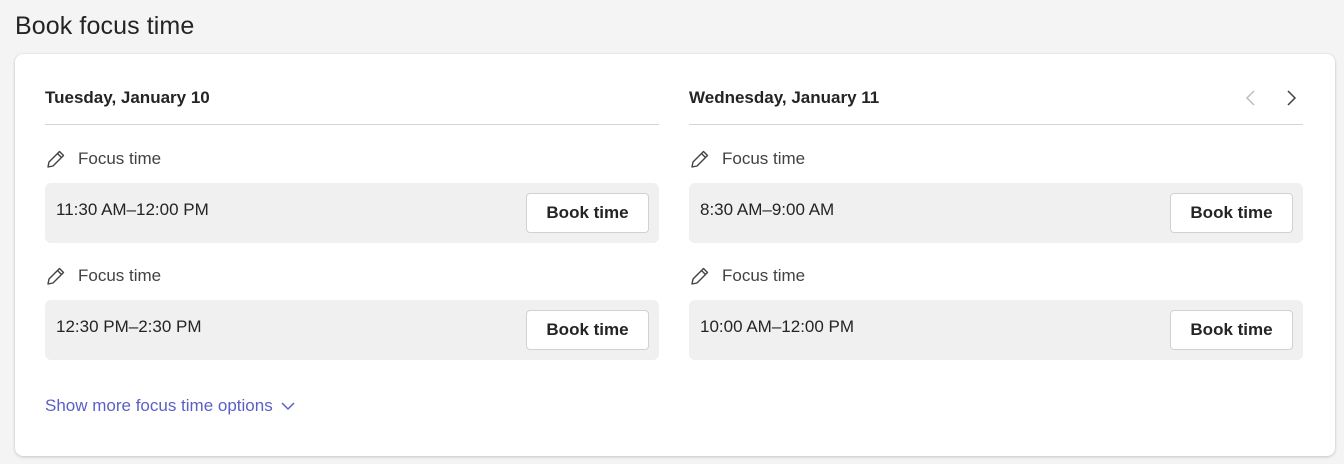  I want to click on slot-item: Focus time 10:00 AM–12:00 PM Book time, so click(996, 313).